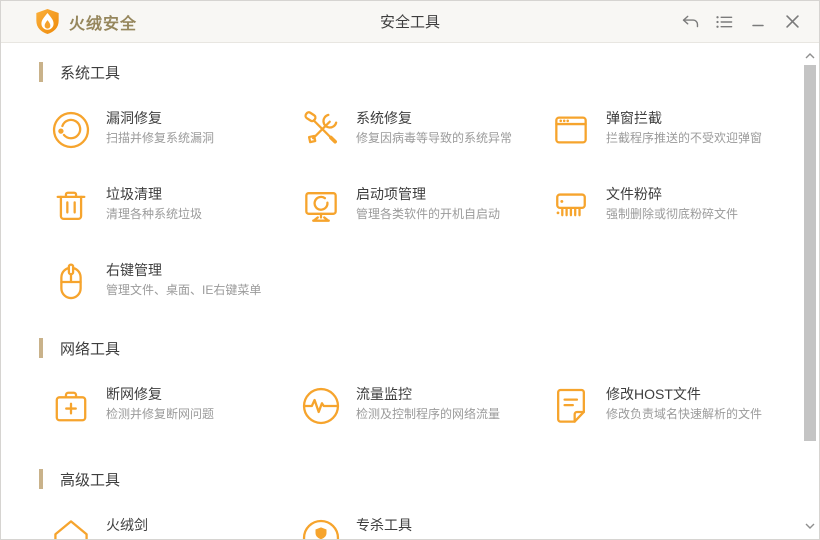  Describe the element at coordinates (184, 290) in the screenshot. I see `tool-desc: 管理文件、桌面、IE右键菜单` at that location.